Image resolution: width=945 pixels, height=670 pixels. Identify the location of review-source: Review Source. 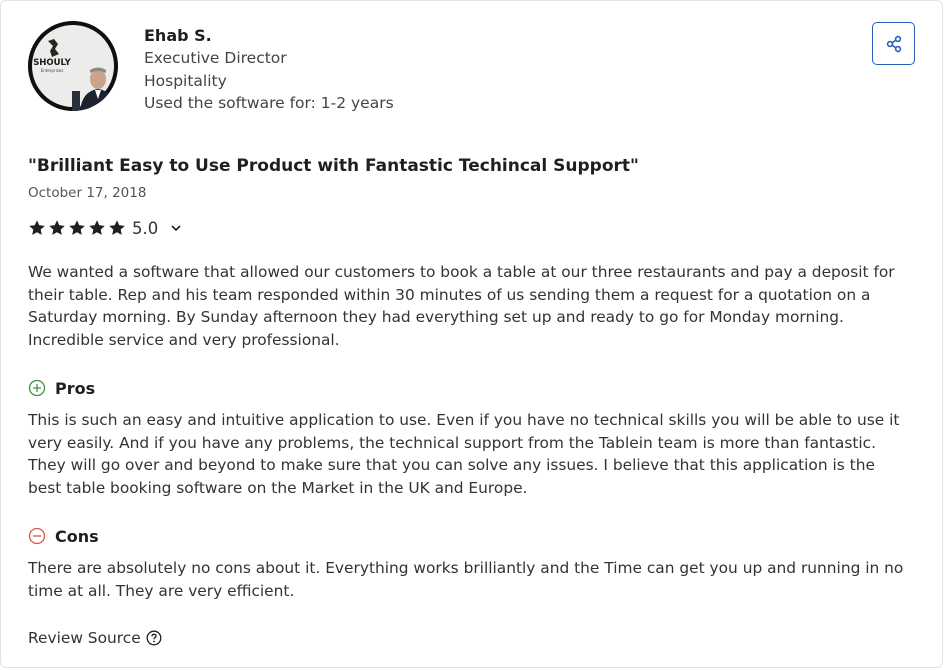
(95, 638).